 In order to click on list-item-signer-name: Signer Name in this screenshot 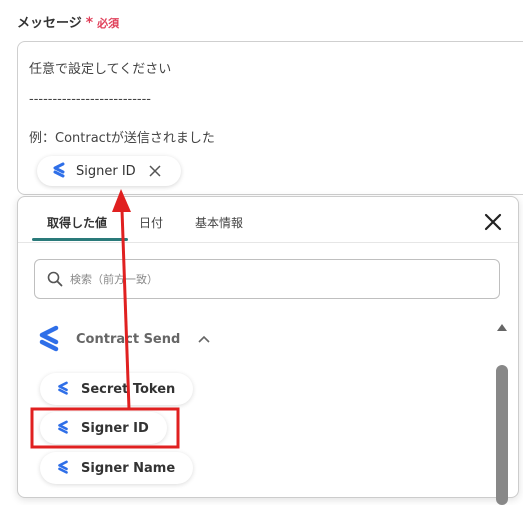, I will do `click(117, 468)`.